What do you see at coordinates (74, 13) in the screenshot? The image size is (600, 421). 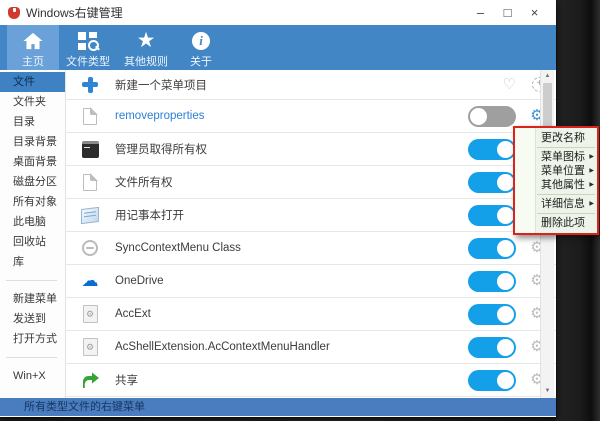 I see `window-title: Windows右键管理` at bounding box center [74, 13].